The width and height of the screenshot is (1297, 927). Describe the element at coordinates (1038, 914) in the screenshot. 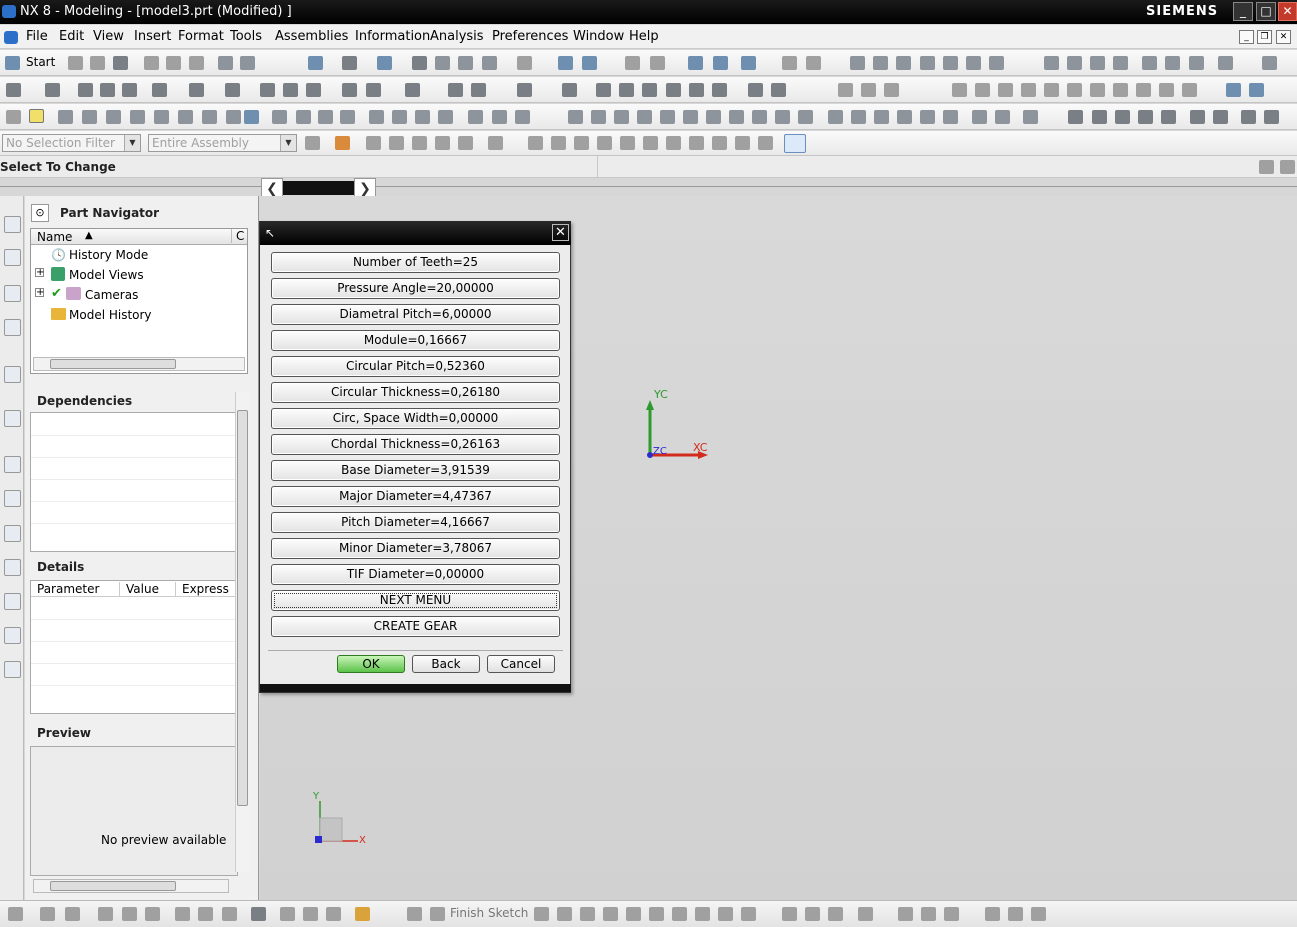

I see `sk-update-icon` at that location.